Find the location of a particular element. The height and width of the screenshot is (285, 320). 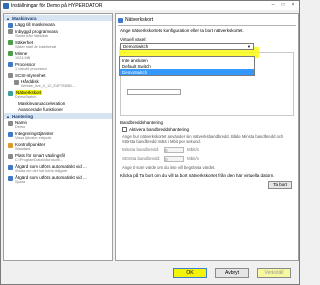

divider is located at coordinates (207, 25).